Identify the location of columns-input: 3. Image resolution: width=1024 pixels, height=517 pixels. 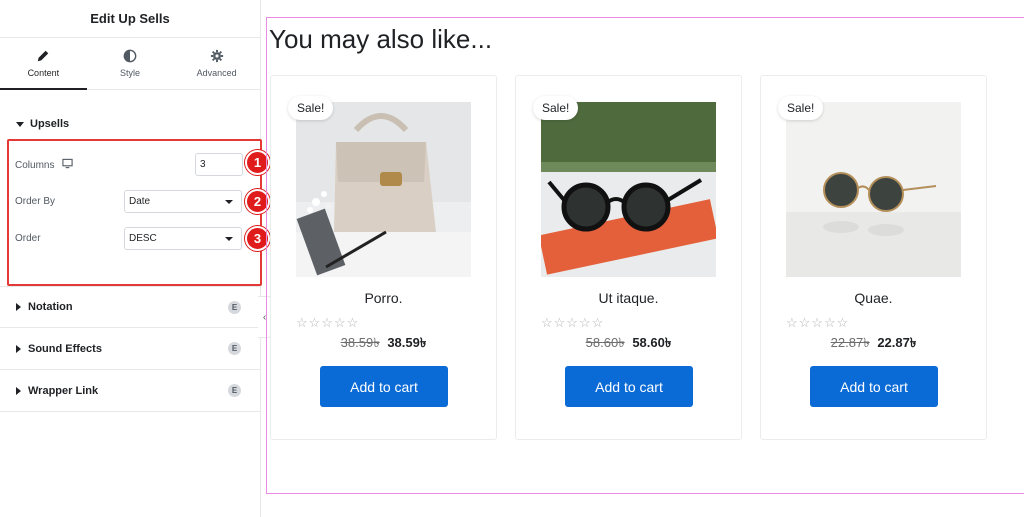
(219, 164).